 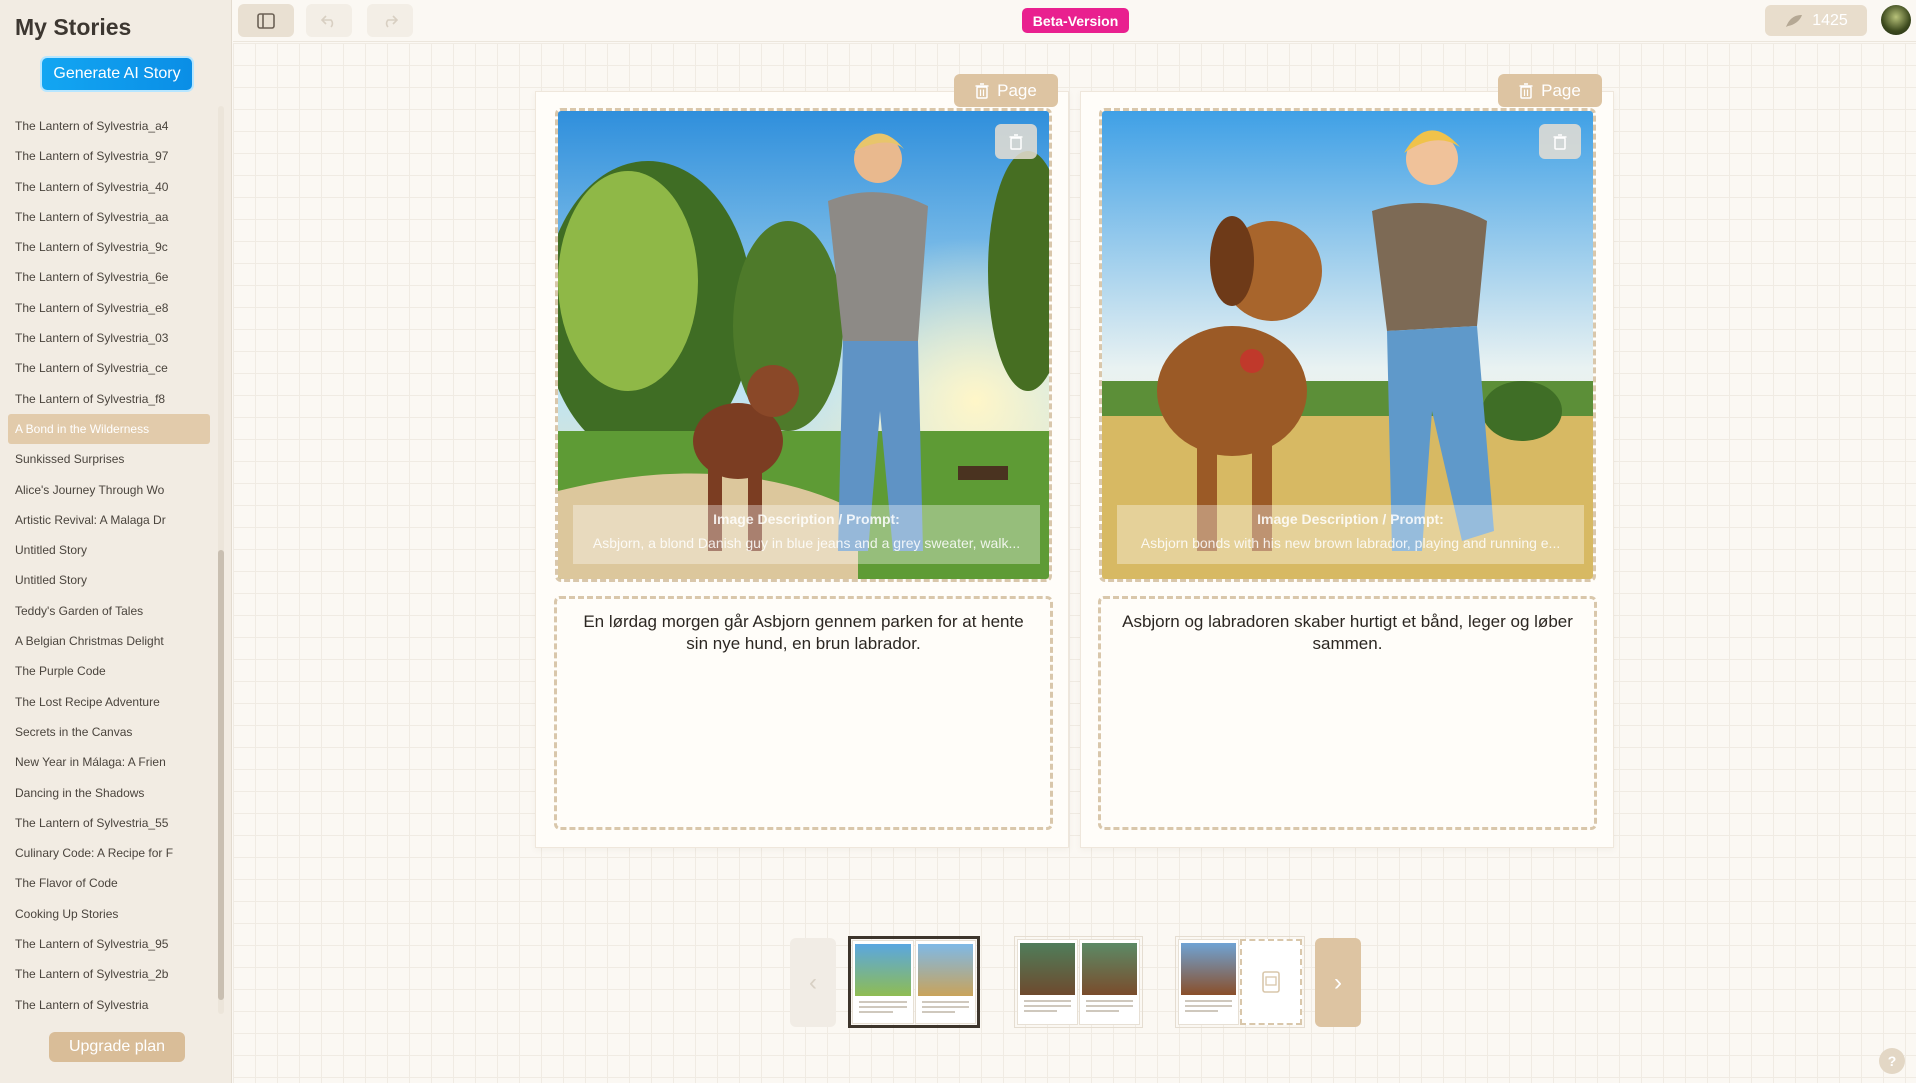 What do you see at coordinates (221, 775) in the screenshot?
I see `sidebar-scrollbar-thumb` at bounding box center [221, 775].